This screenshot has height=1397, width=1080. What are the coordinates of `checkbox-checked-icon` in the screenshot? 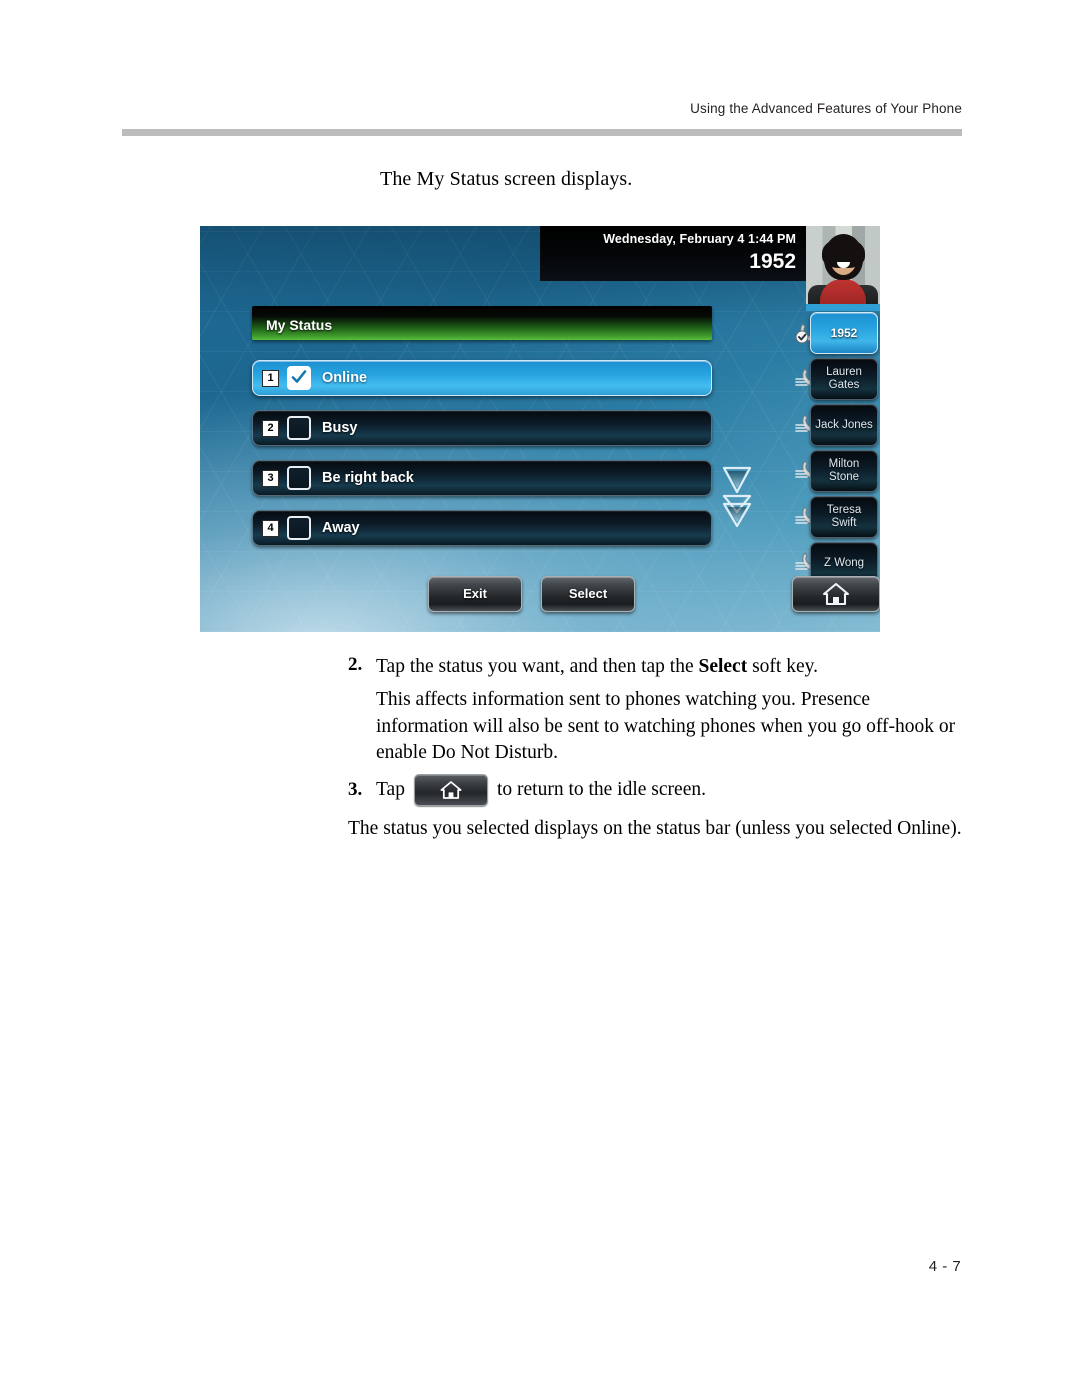 It's located at (299, 378).